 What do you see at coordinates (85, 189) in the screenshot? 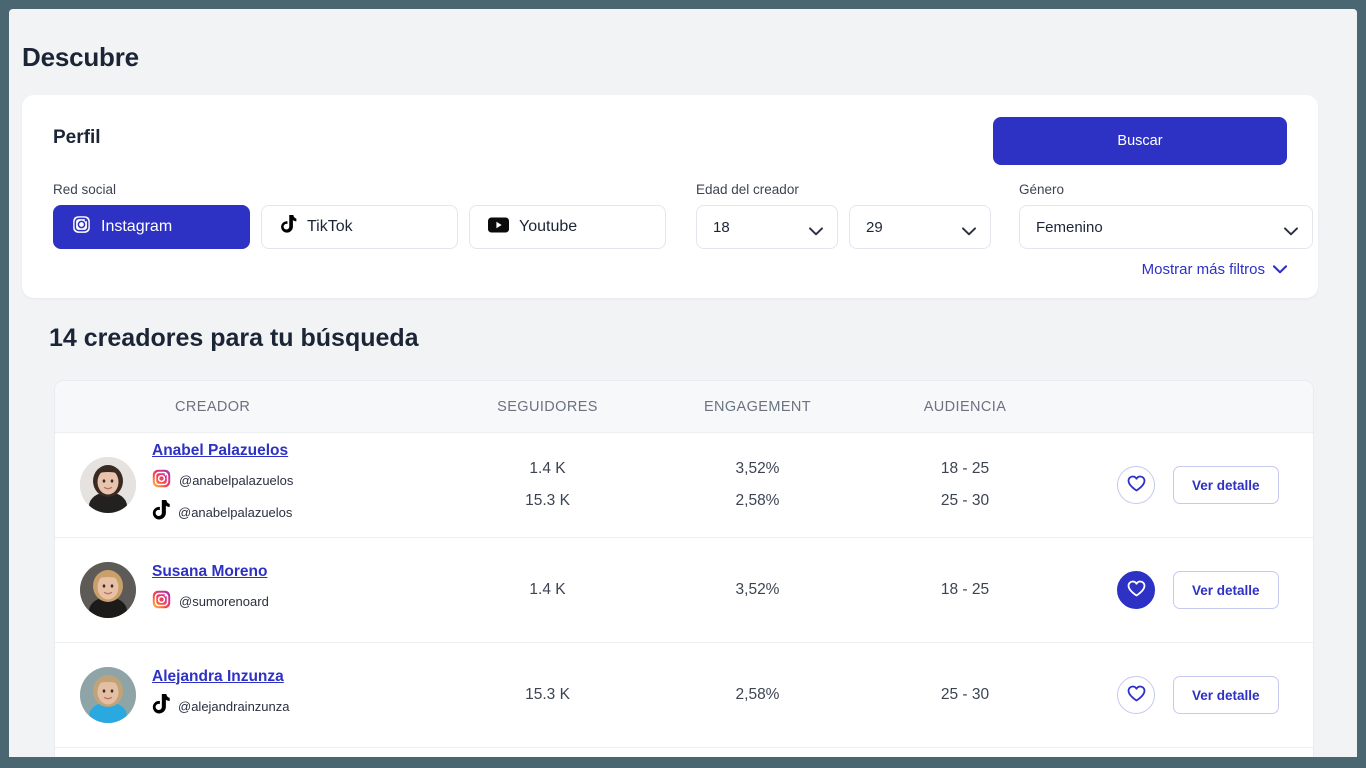
I see `network-filter-label: Red social` at bounding box center [85, 189].